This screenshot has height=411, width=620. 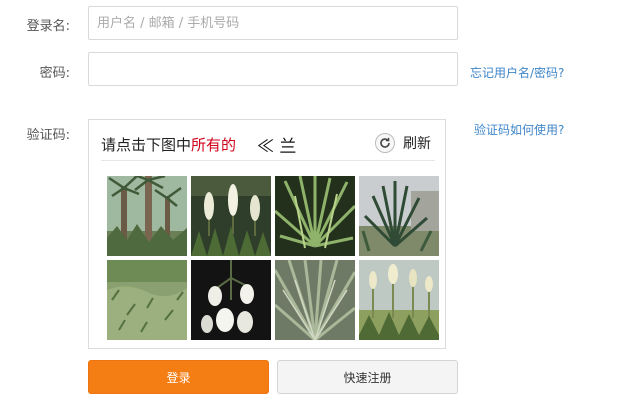 What do you see at coordinates (517, 72) in the screenshot?
I see `forgot-password-link: 忘记用户名/密码?` at bounding box center [517, 72].